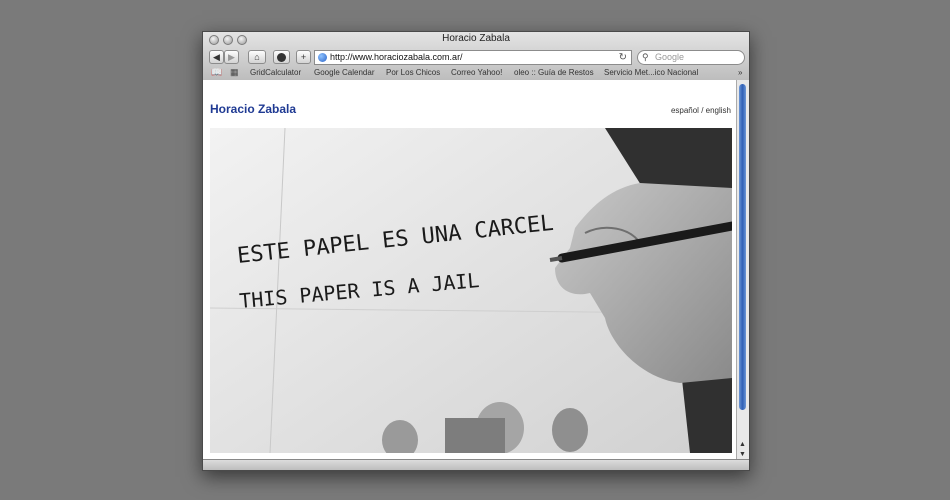 The height and width of the screenshot is (500, 950). Describe the element at coordinates (275, 72) in the screenshot. I see `bookmark-item: GridCalculator` at that location.